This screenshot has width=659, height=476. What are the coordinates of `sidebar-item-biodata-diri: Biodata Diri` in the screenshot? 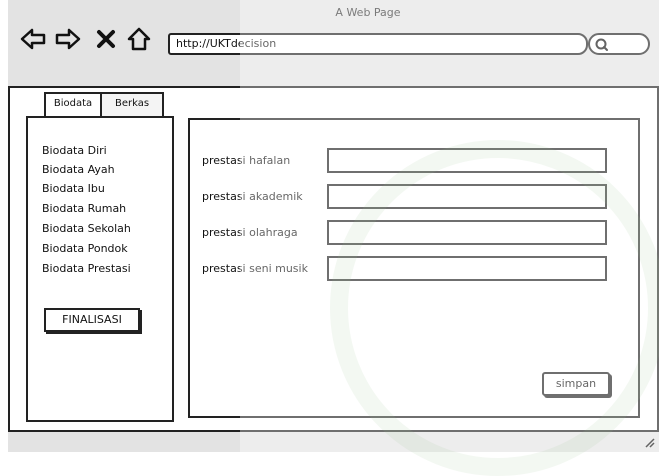 It's located at (74, 151).